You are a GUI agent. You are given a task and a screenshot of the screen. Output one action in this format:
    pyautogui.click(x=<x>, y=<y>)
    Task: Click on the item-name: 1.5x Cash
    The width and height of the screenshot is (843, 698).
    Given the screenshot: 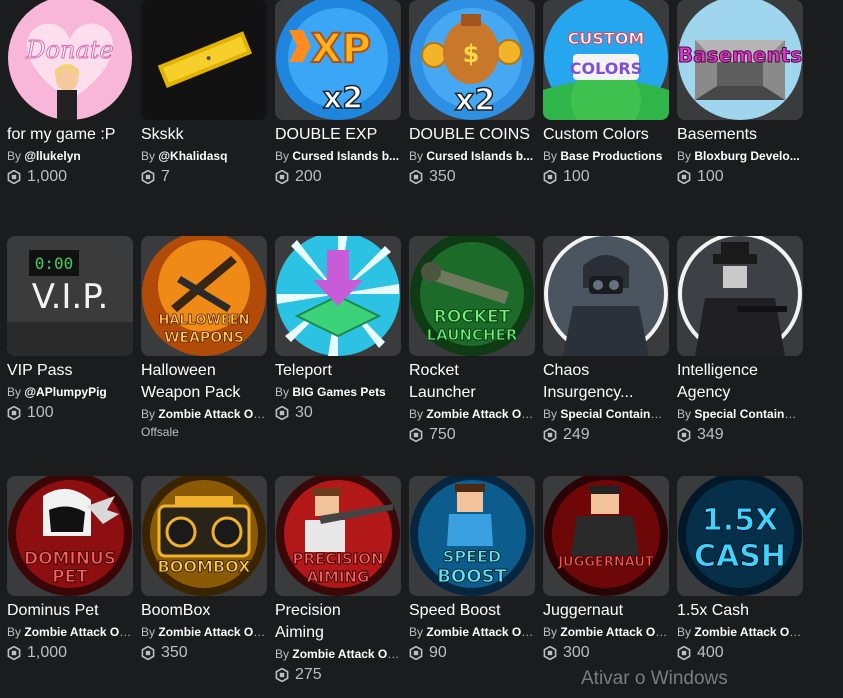 What is the action you would take?
    pyautogui.click(x=743, y=611)
    